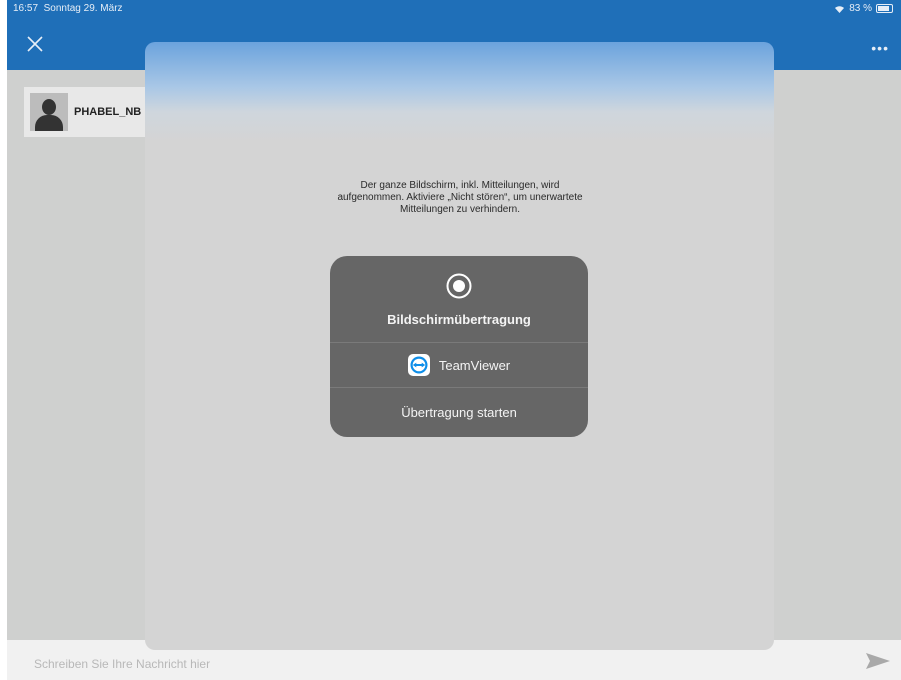 This screenshot has width=901, height=680. What do you see at coordinates (83, 8) in the screenshot?
I see `status-date: Sonntag 29. März` at bounding box center [83, 8].